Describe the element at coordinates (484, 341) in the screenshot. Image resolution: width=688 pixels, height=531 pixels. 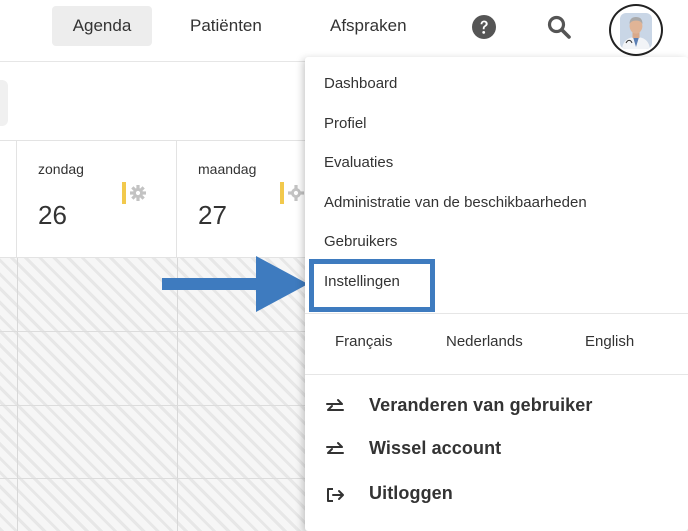
I see `language-dutch: Nederlands` at that location.